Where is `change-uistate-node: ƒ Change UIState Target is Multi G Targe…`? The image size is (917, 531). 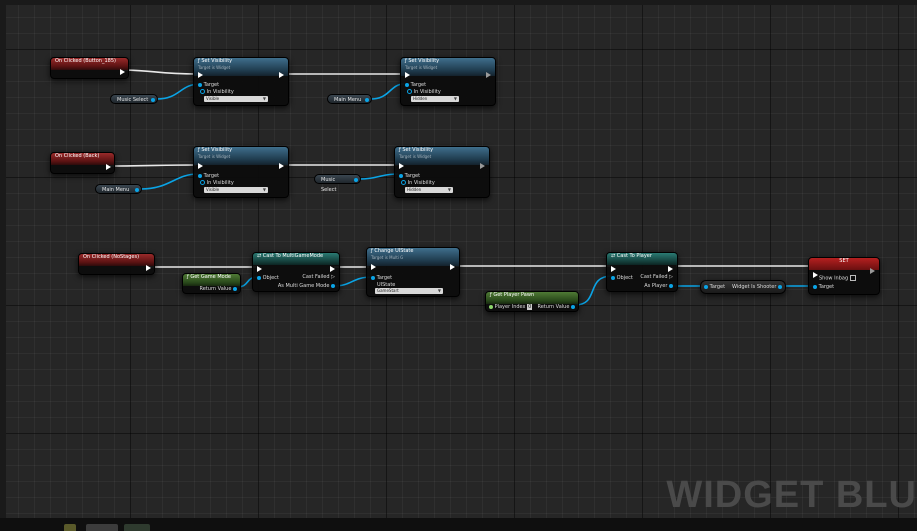
change-uistate-node: ƒ Change UIState Target is Multi G Targe… is located at coordinates (413, 272).